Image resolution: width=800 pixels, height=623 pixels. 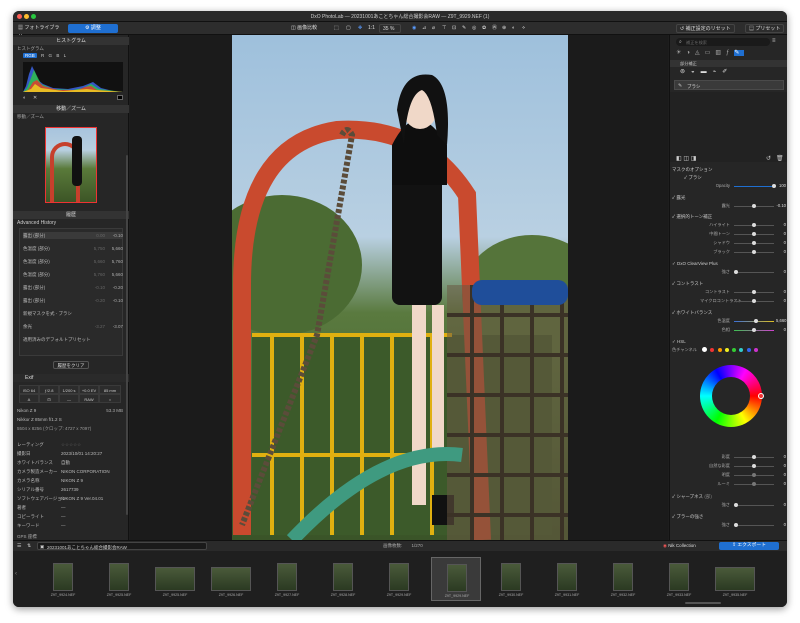 What do you see at coordinates (729, 284) in the screenshot?
I see `contrast-section: ✓ コントラスト` at bounding box center [729, 284].